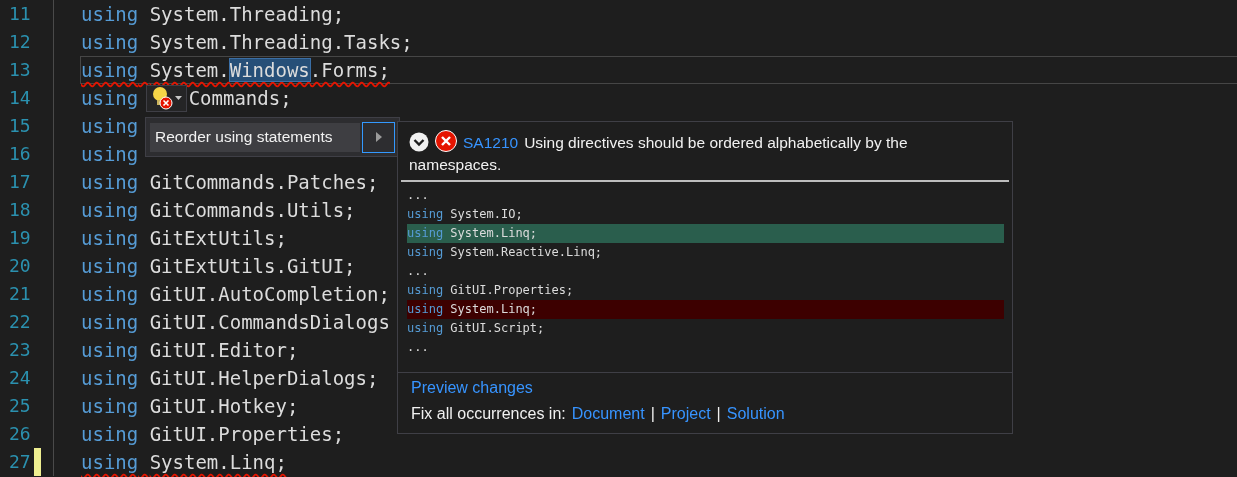  What do you see at coordinates (20, 42) in the screenshot?
I see `line-number: 12` at bounding box center [20, 42].